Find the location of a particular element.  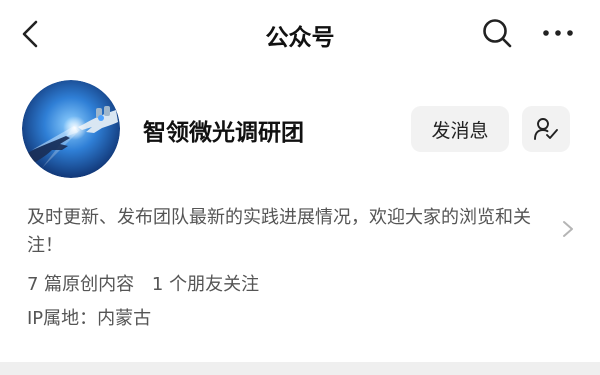

ip-location: IP属地：内蒙古 is located at coordinates (89, 318).